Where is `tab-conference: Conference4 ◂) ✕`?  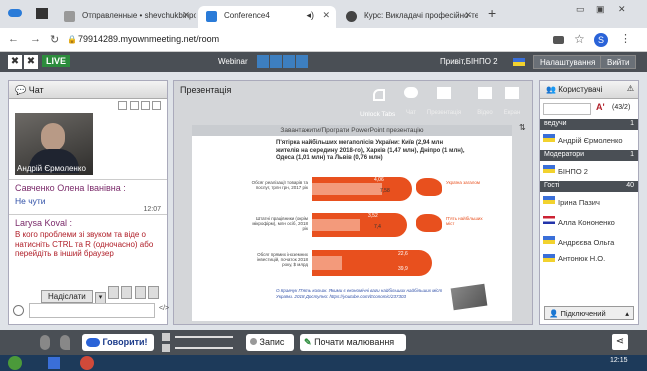
tab-conference: Conference4 ◂) ✕ is located at coordinates (267, 17).